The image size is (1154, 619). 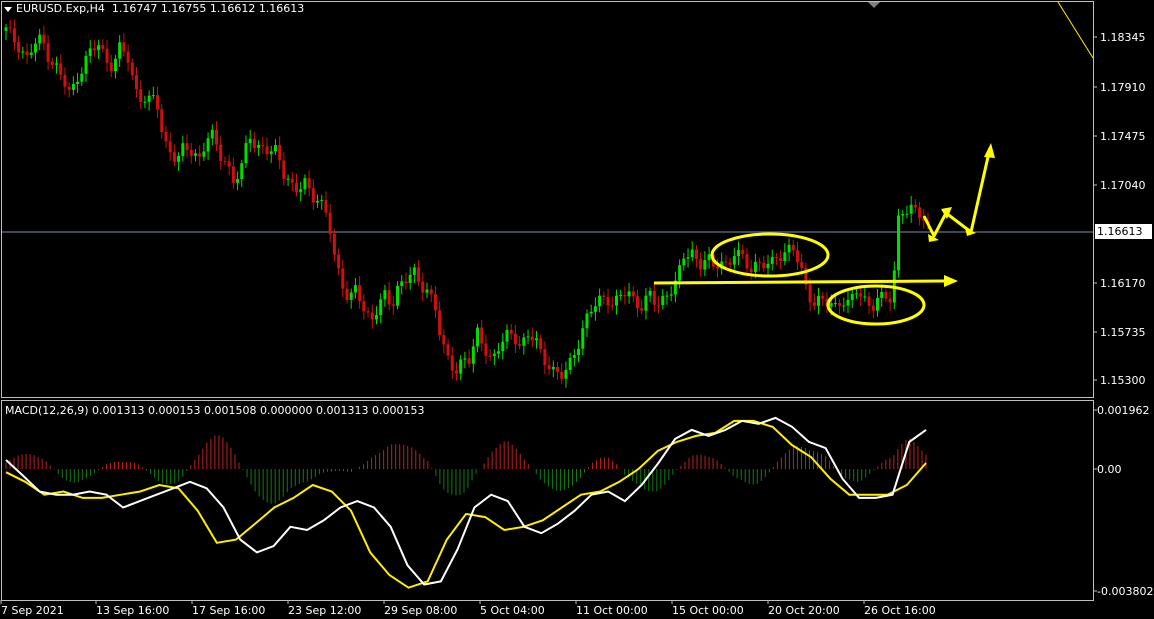 I want to click on projection-path, so click(x=957, y=192).